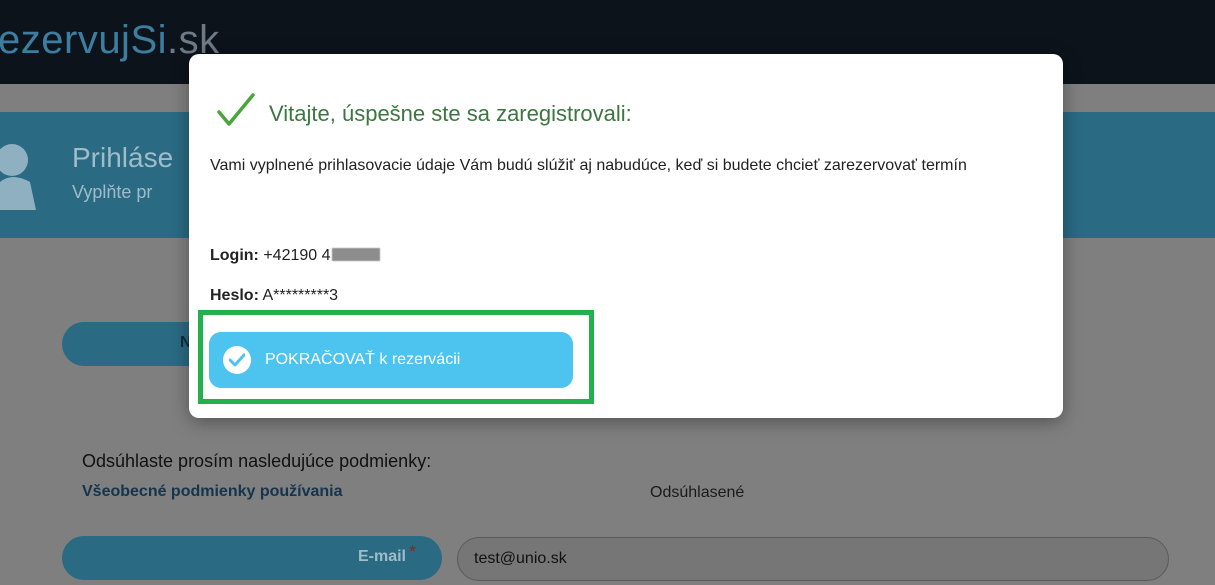 The image size is (1215, 585). What do you see at coordinates (212, 492) in the screenshot?
I see `terms-link: Všeobecné podmienky používania` at bounding box center [212, 492].